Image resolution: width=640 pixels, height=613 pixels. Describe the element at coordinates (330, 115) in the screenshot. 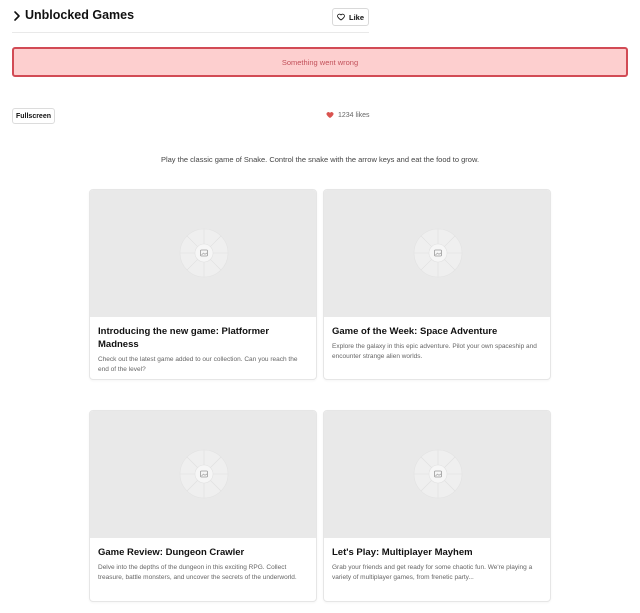

I see `heart-filled-icon` at that location.